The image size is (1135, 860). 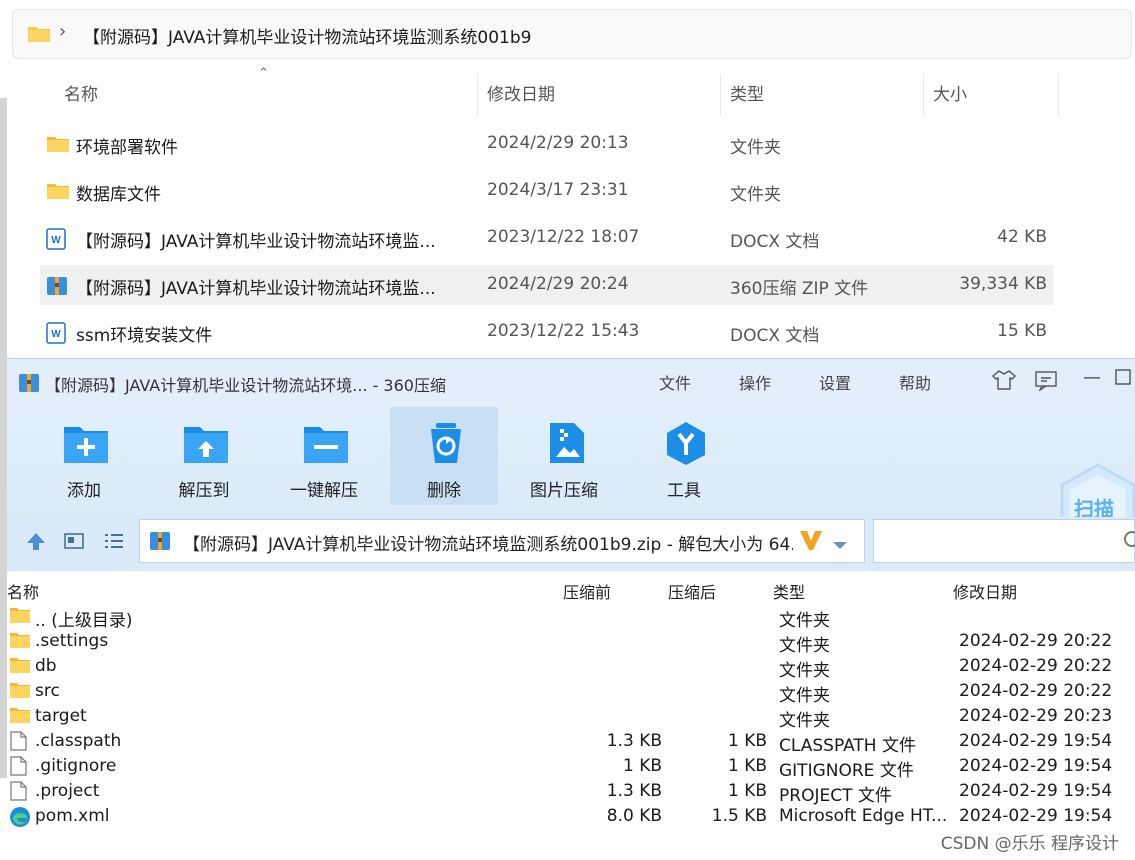 I want to click on entry-date: 2024-02-29 20:22, so click(x=1036, y=691).